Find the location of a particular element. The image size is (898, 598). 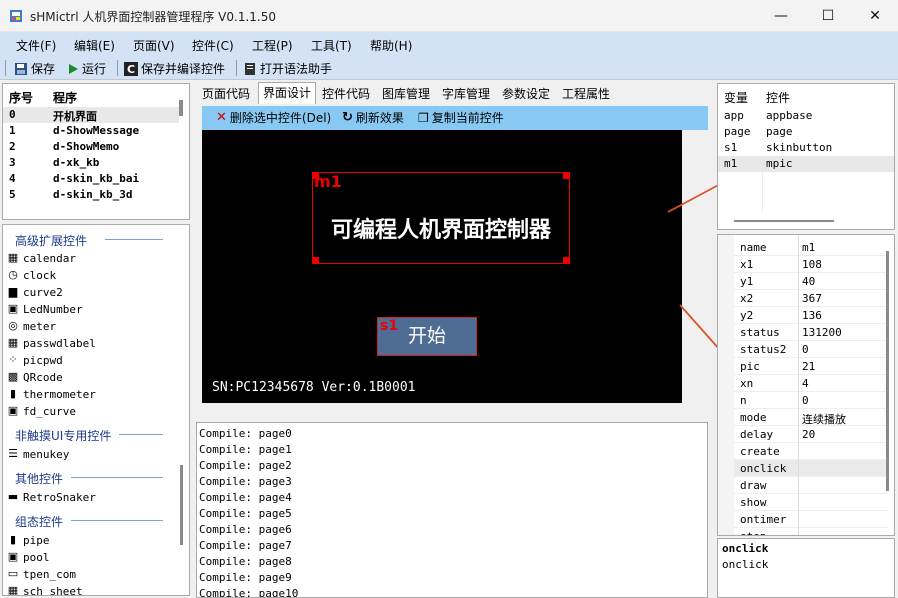

variable-row: page page is located at coordinates (806, 132).